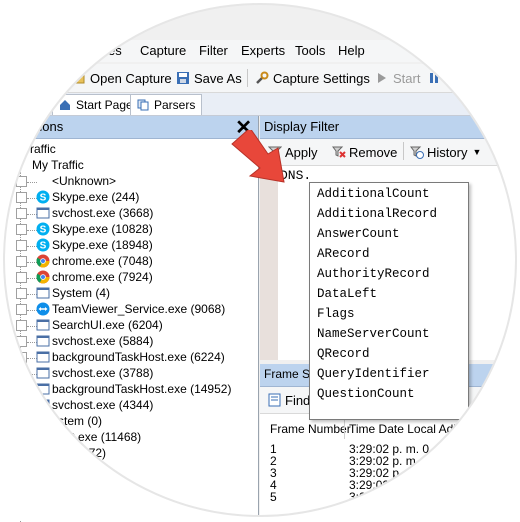 The width and height of the screenshot is (520, 522). Describe the element at coordinates (129, 374) in the screenshot. I see `tree-item: svchost.exe (3788)` at that location.